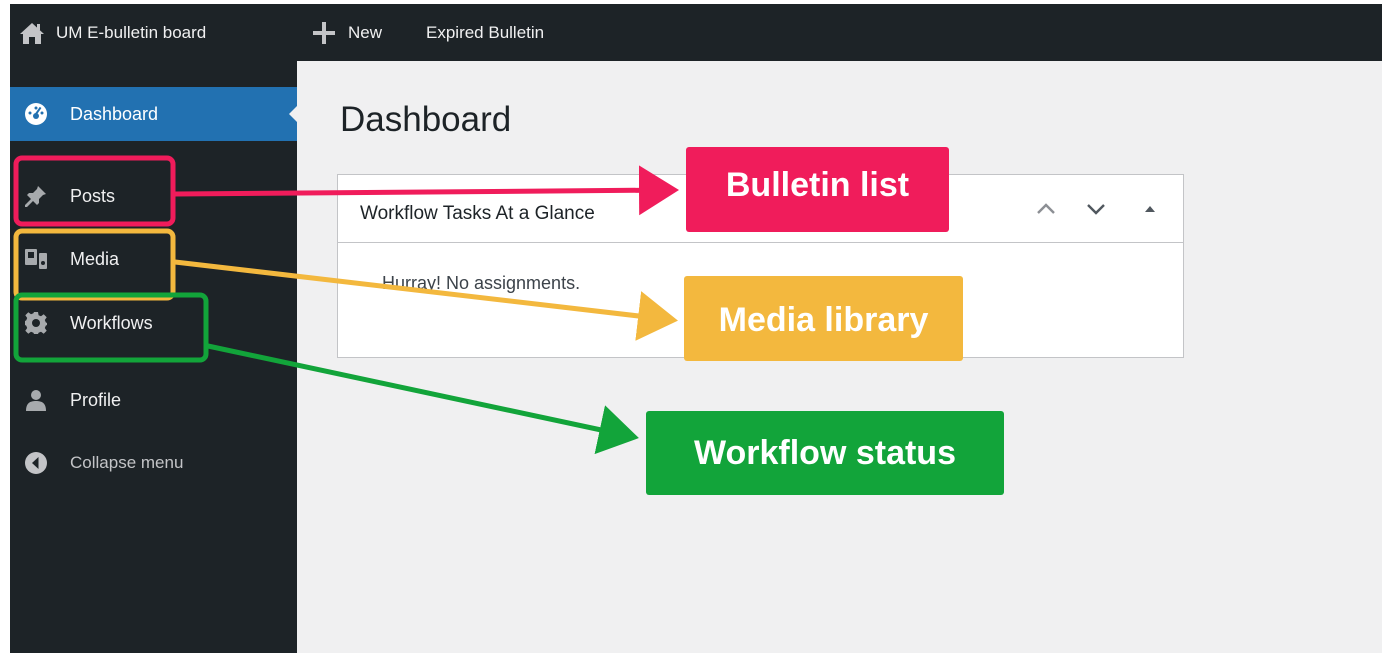  What do you see at coordinates (131, 32) in the screenshot?
I see `site-name: UM E-bulletin board` at bounding box center [131, 32].